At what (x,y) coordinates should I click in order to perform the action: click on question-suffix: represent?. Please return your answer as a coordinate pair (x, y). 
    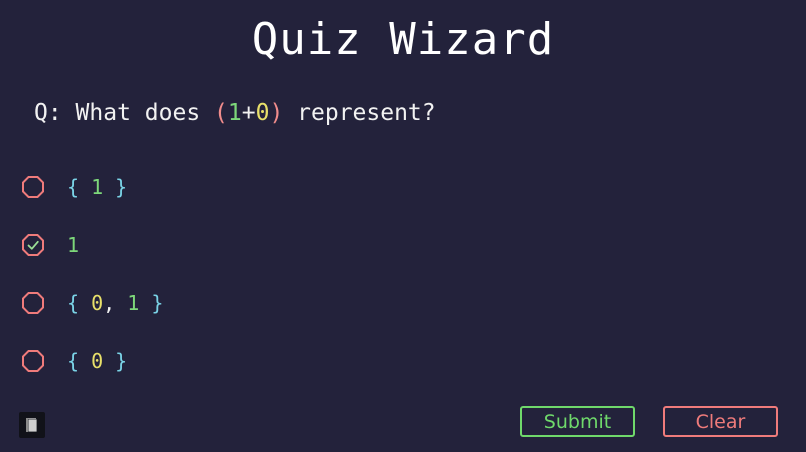
    Looking at the image, I should click on (359, 113).